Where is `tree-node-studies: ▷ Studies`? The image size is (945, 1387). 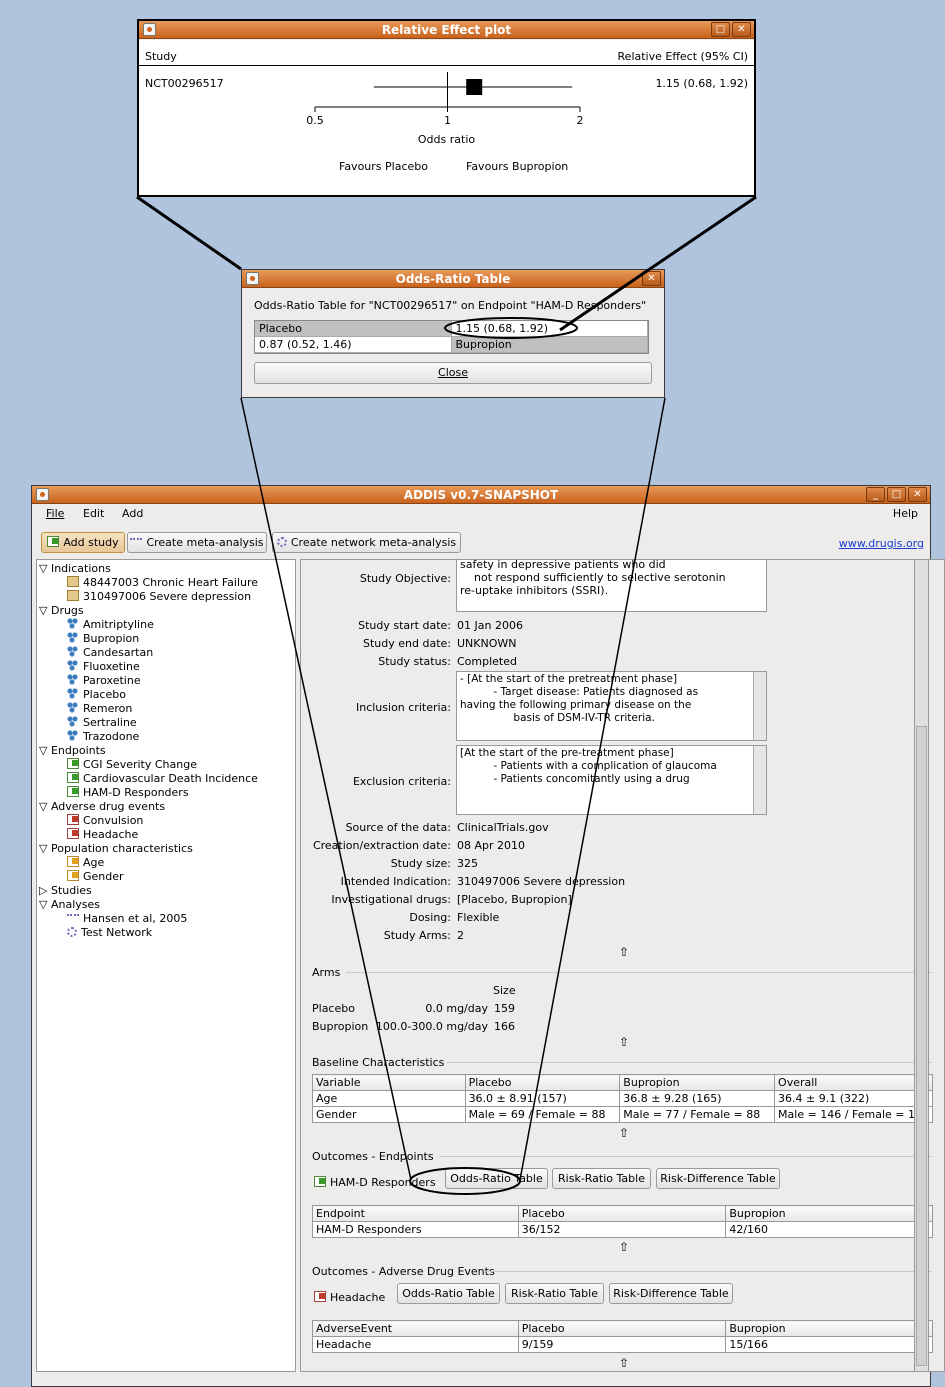 tree-node-studies: ▷ Studies is located at coordinates (65, 891).